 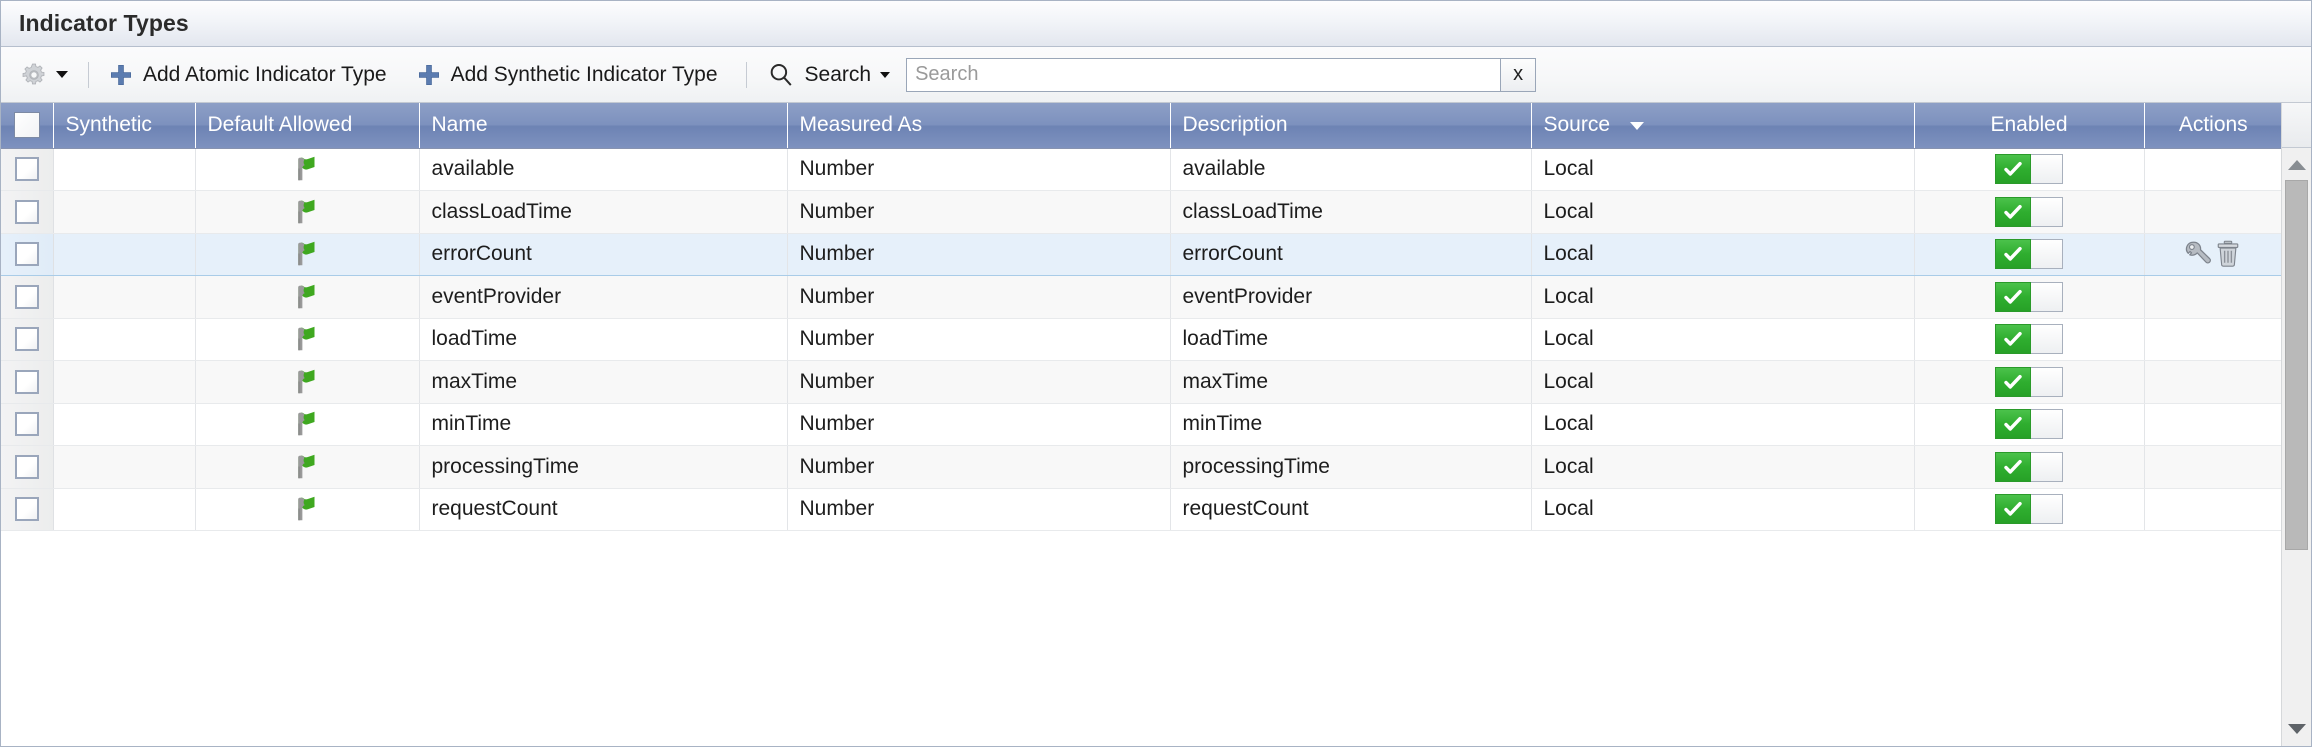 I want to click on column-header-source: Source, so click(x=1723, y=126).